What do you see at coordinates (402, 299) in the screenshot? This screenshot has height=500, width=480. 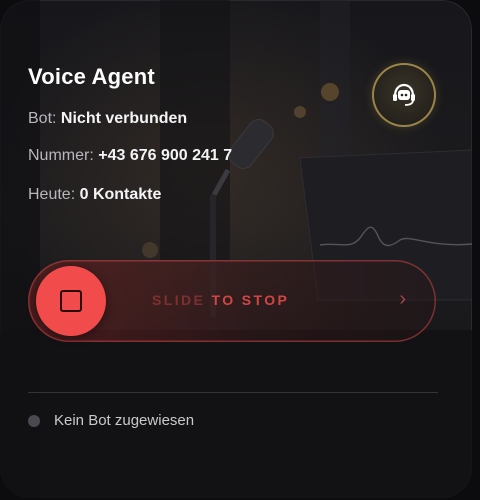 I see `chevron-right-icon: ›` at bounding box center [402, 299].